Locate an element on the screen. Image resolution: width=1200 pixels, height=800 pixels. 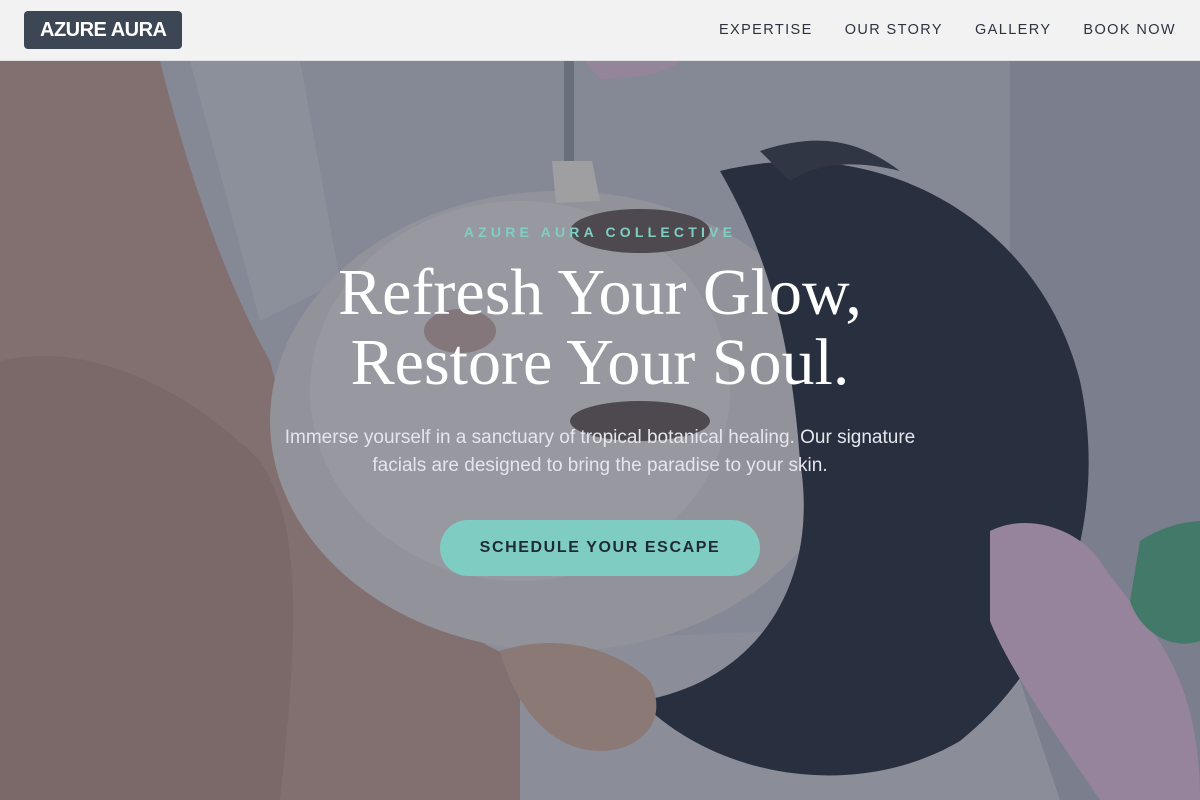
hero-eyebrow: AZURE AURA COLLECTIVE is located at coordinates (600, 232).